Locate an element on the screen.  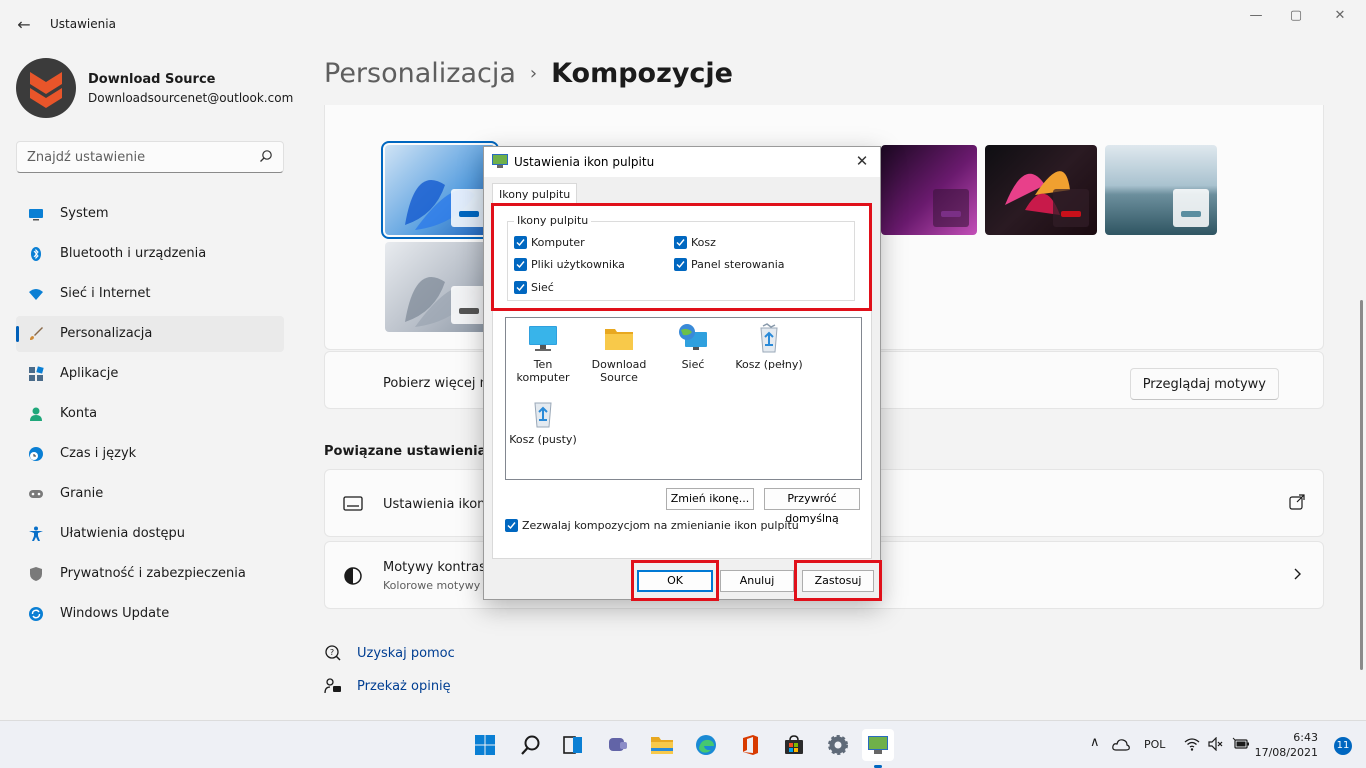
show-hidden-icons-button: ∧ is located at coordinates (1095, 742).